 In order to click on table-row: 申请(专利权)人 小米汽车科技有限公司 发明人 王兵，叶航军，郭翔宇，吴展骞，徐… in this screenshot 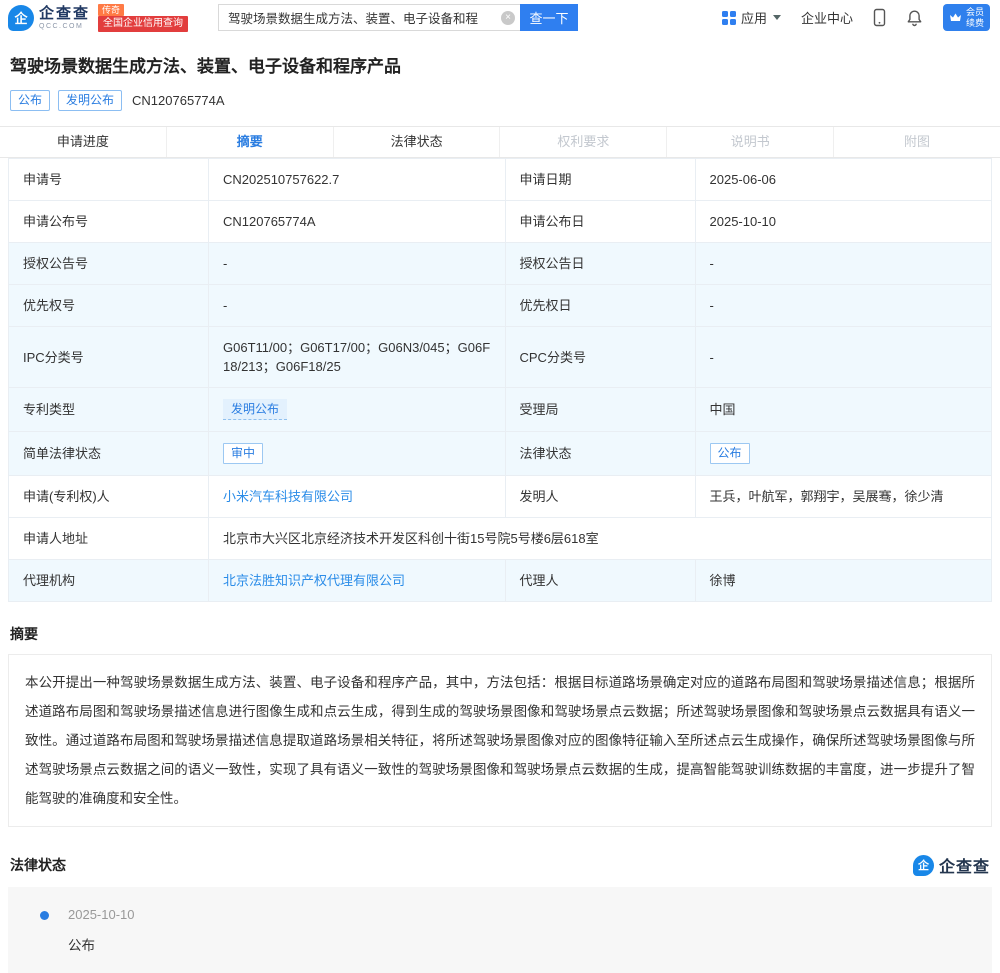, I will do `click(500, 496)`.